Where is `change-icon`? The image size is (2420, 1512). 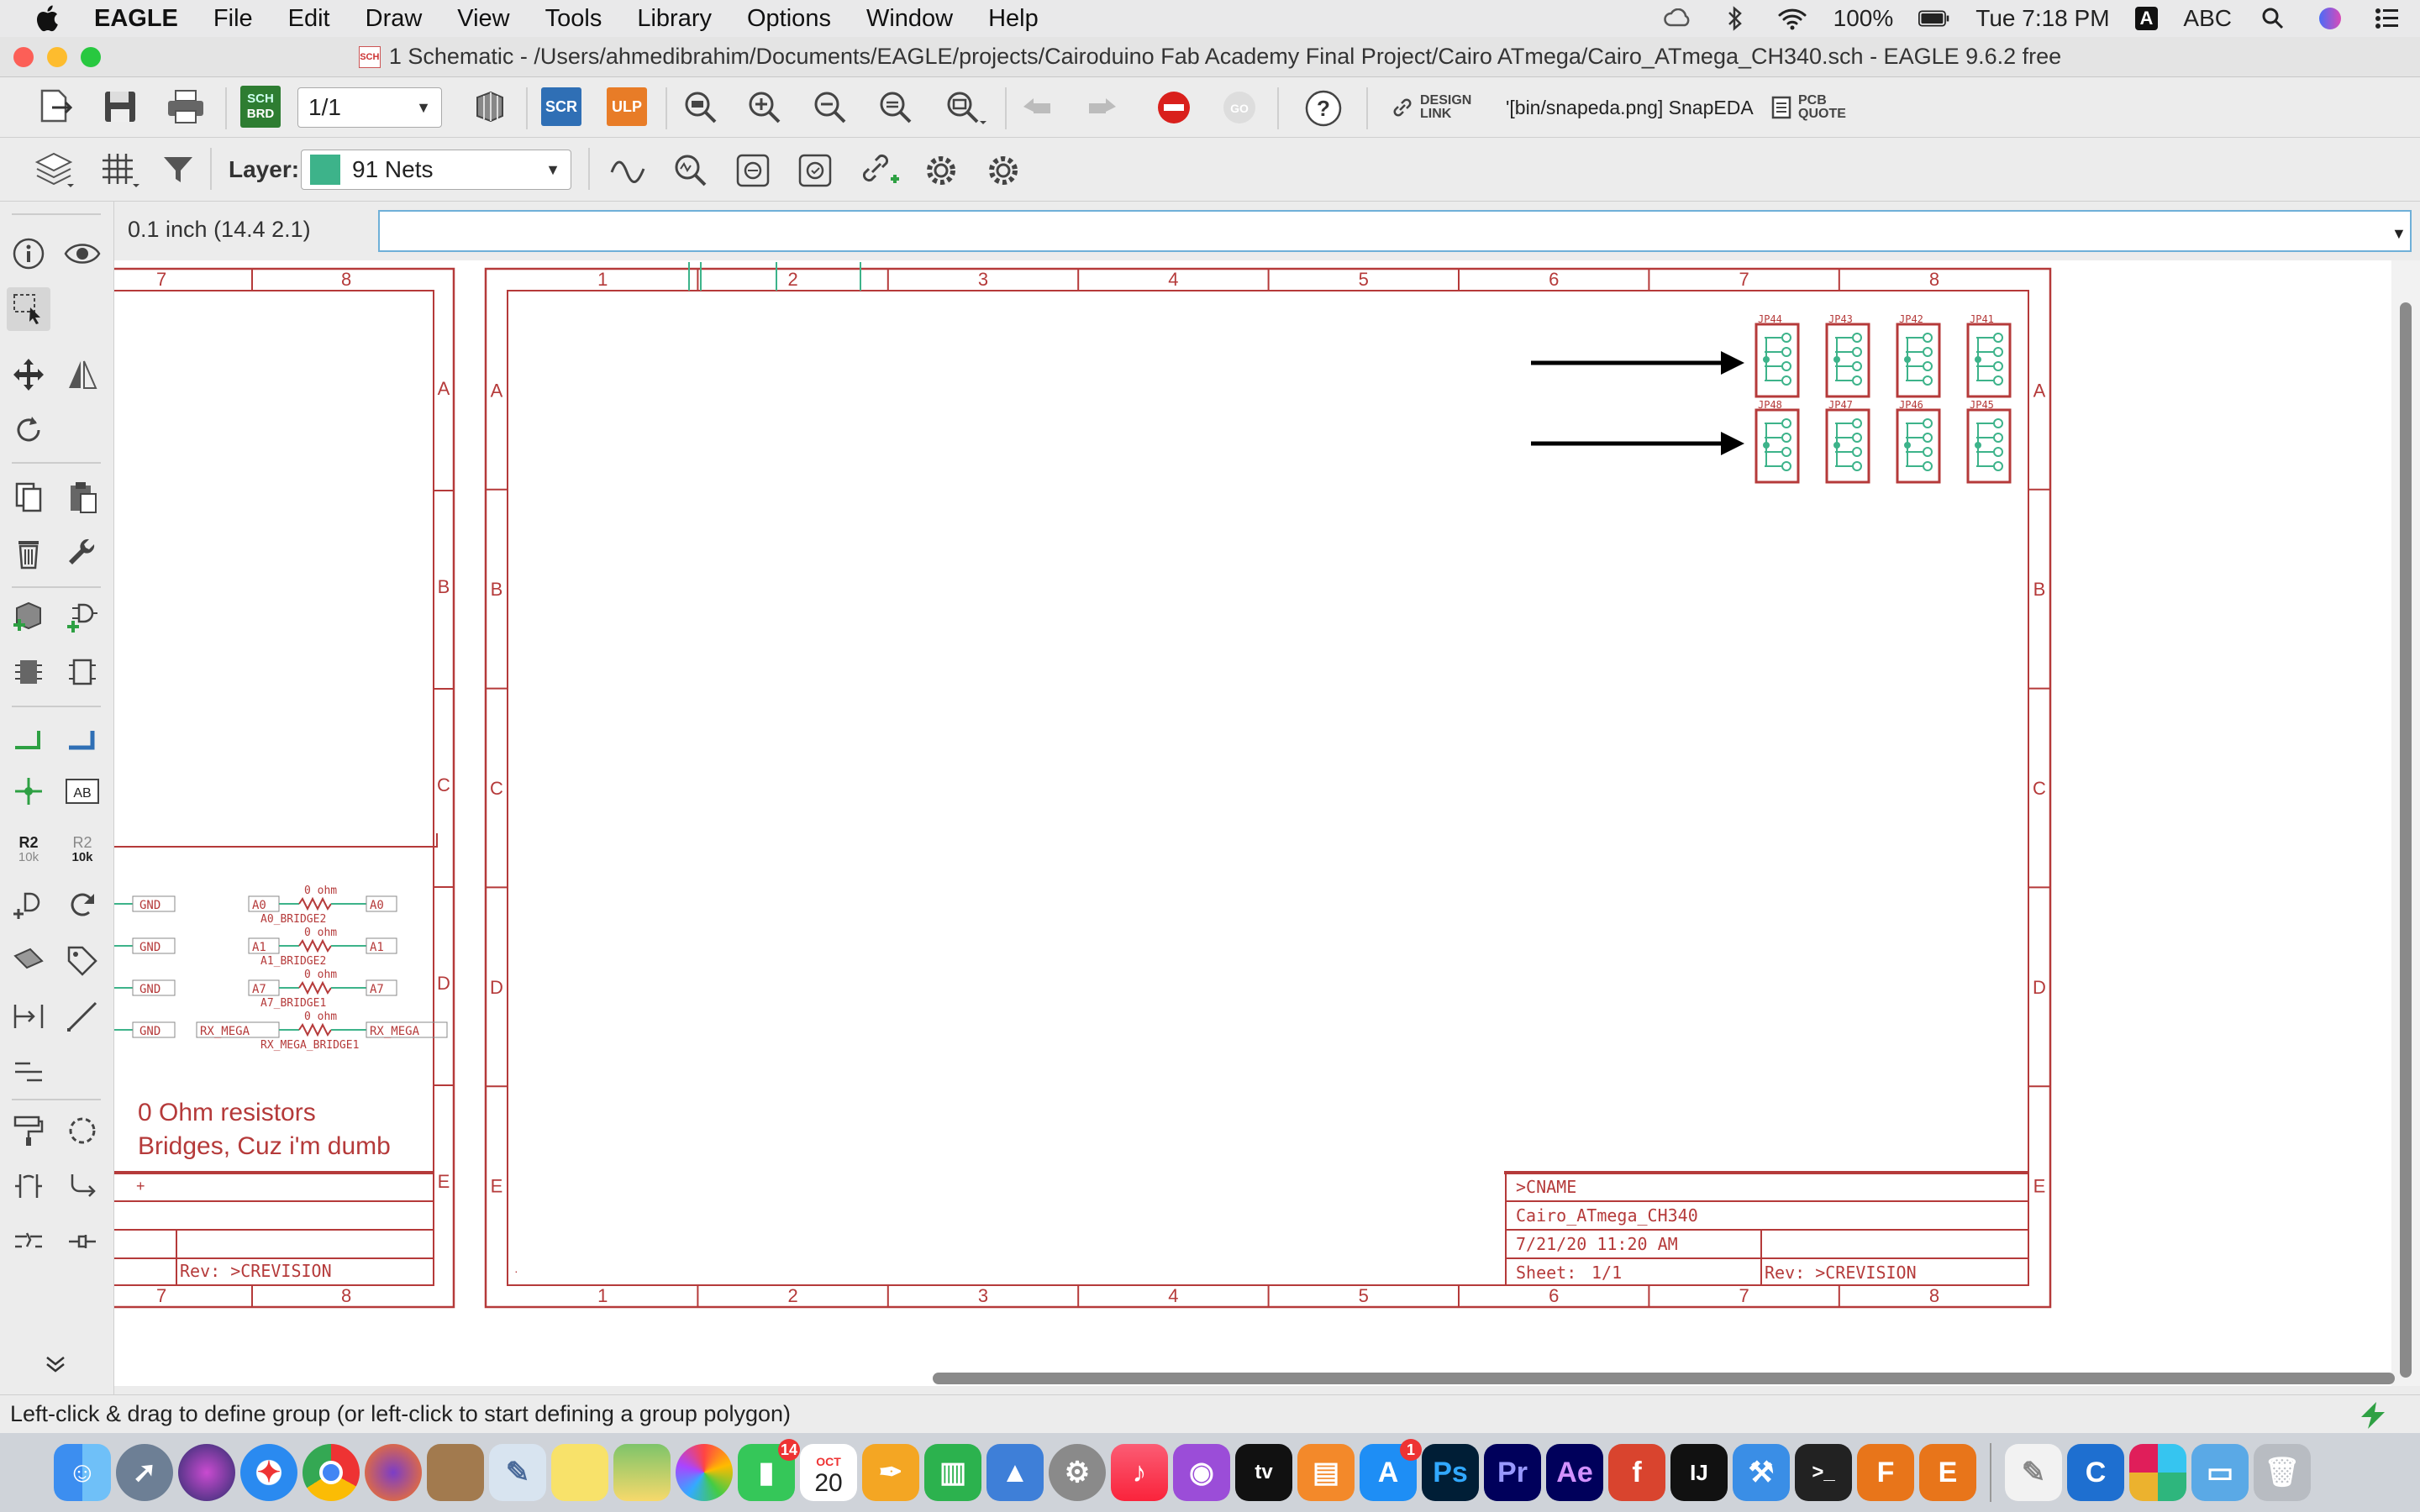 change-icon is located at coordinates (82, 905).